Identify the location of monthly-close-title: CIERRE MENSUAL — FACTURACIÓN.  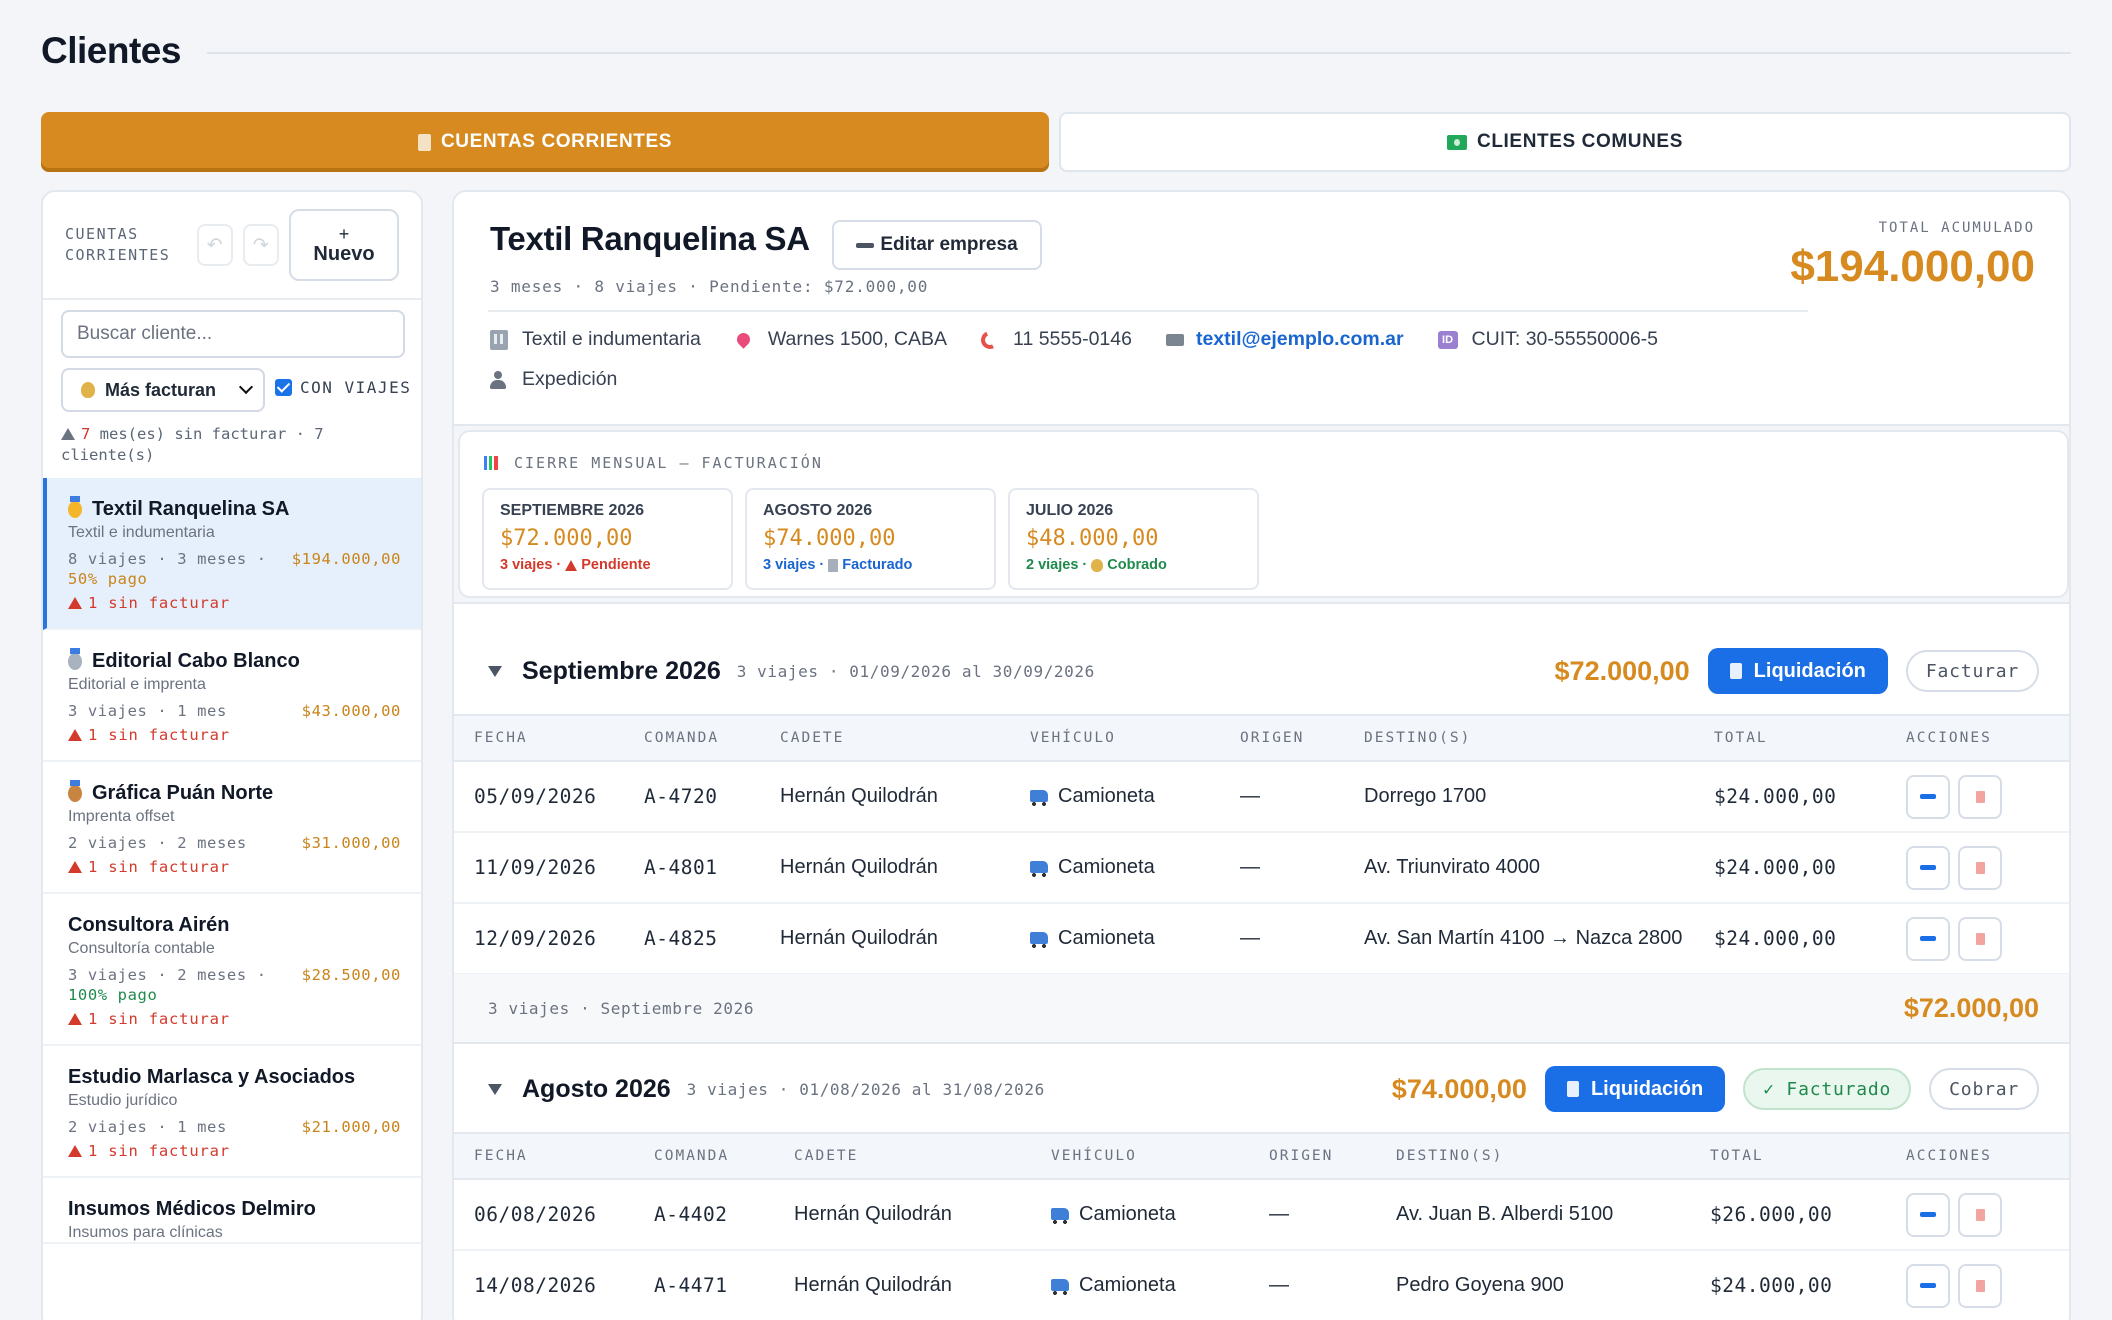
(653, 463).